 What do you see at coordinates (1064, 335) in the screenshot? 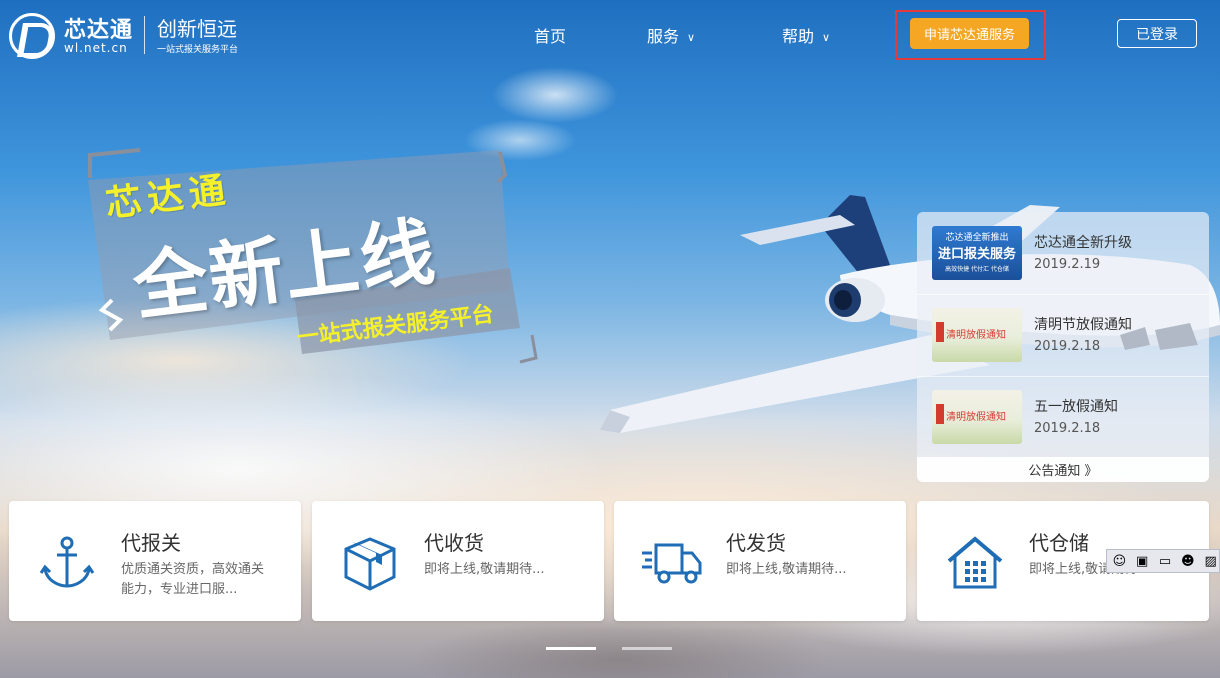
I see `notice-item: 清明放假通知 清明节放假通知 2019.2.18` at bounding box center [1064, 335].